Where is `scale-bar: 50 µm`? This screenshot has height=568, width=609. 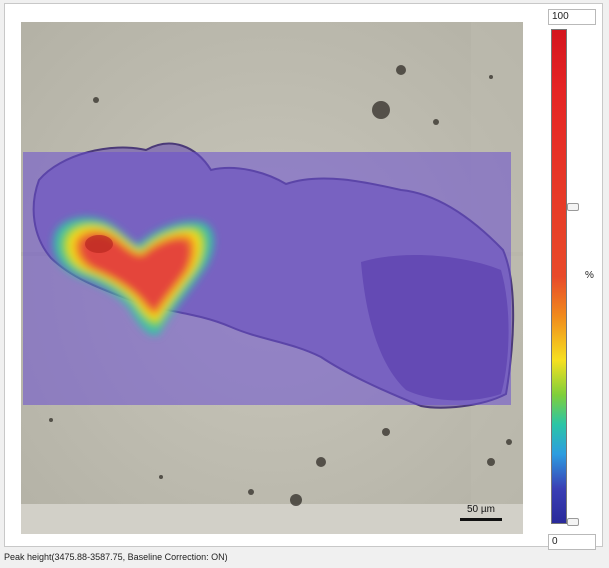
scale-bar: 50 µm is located at coordinates (481, 514).